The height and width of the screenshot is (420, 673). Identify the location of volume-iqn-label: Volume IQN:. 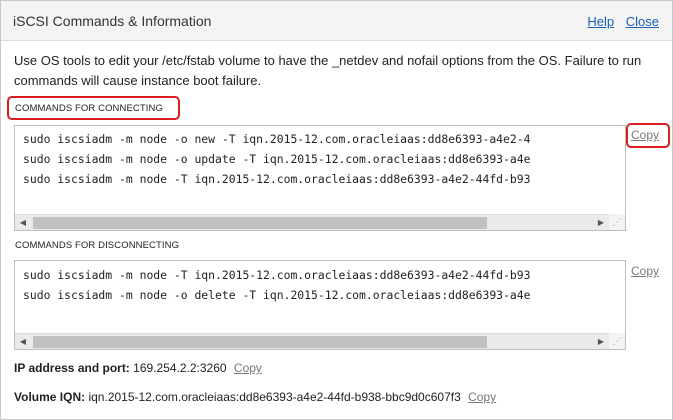
(50, 397).